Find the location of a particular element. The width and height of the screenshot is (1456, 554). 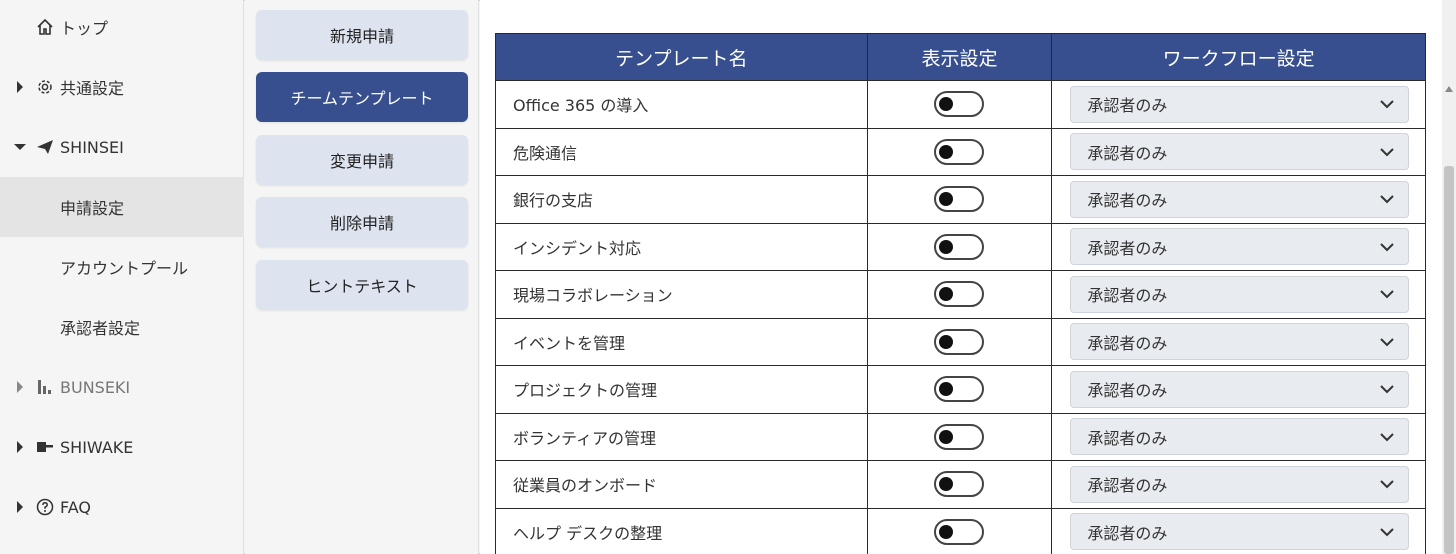

tab-new-application: 新規申請 is located at coordinates (362, 35).